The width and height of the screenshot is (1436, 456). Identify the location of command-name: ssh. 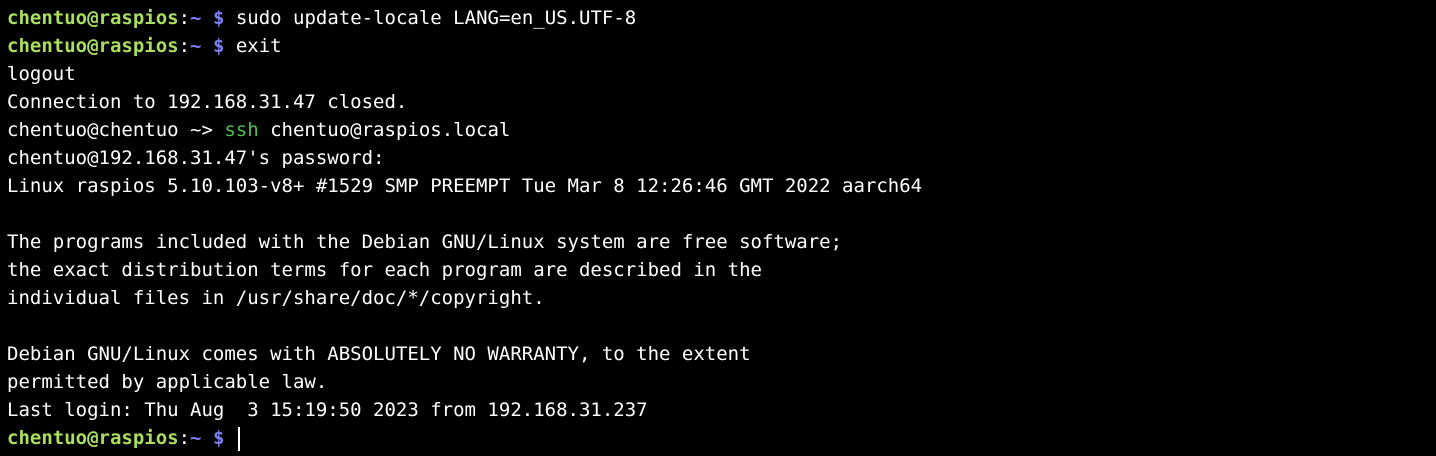
(241, 130).